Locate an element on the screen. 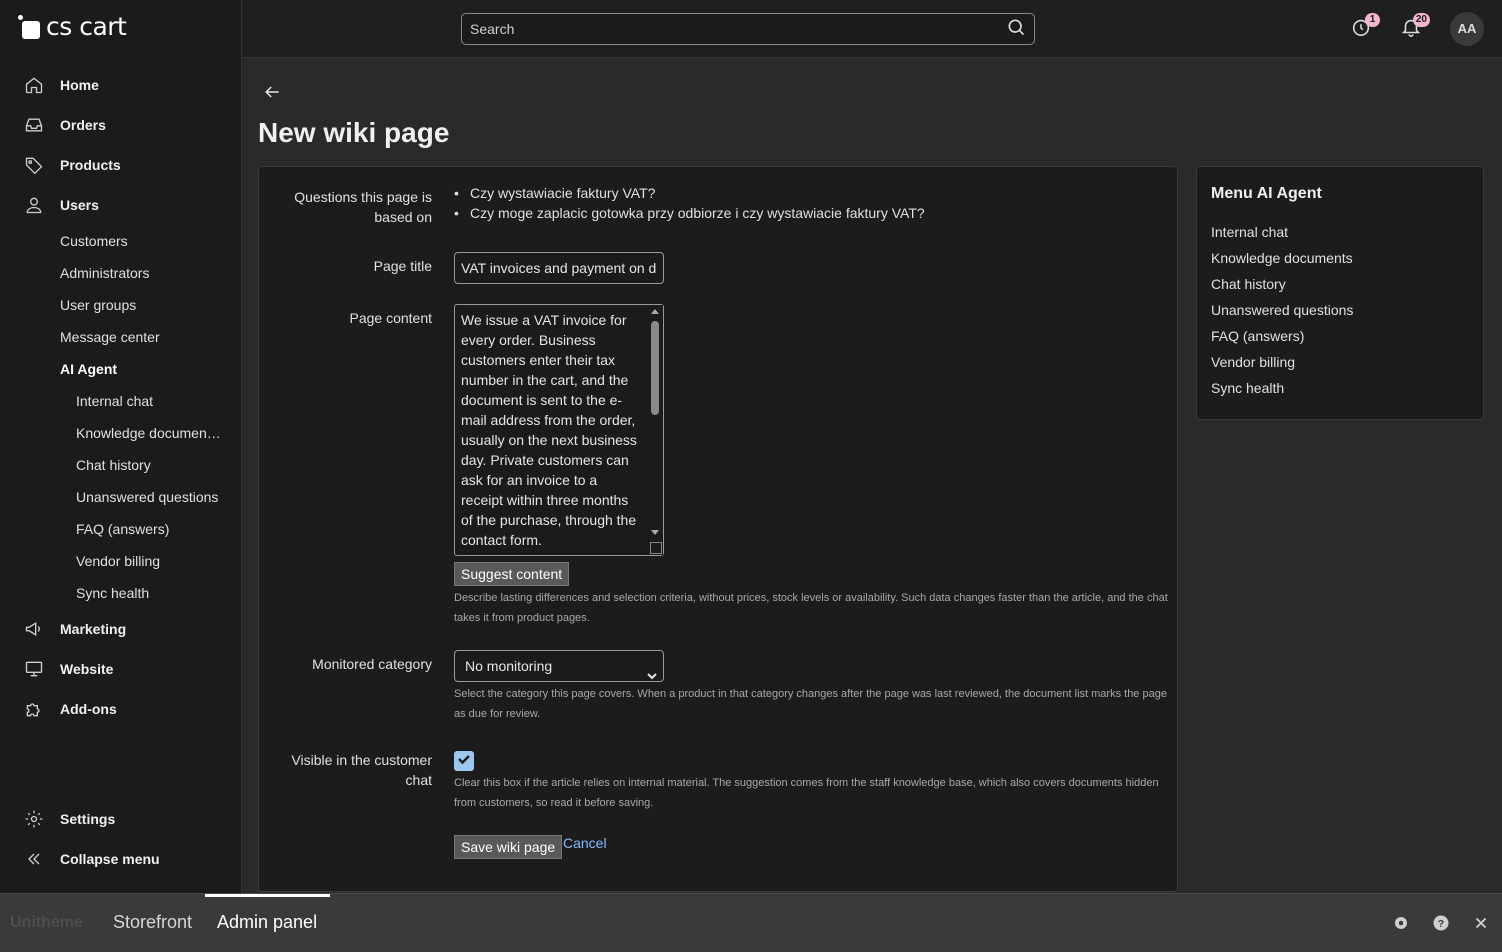 The height and width of the screenshot is (952, 1502). page-content-label: Page content is located at coordinates (390, 318).